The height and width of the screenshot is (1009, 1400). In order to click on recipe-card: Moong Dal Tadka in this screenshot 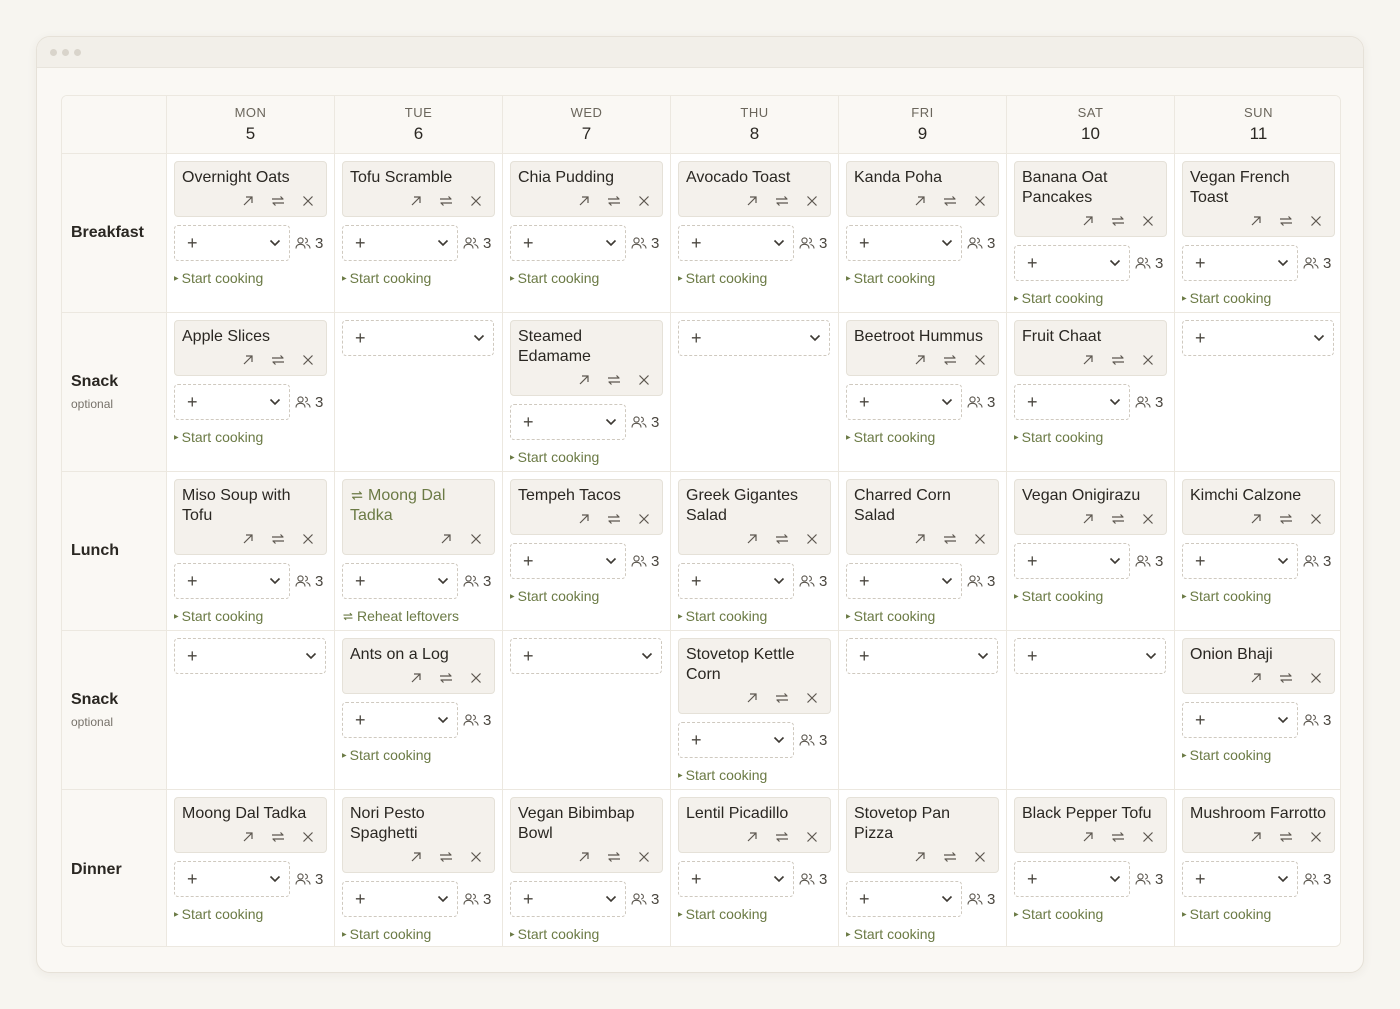, I will do `click(250, 825)`.